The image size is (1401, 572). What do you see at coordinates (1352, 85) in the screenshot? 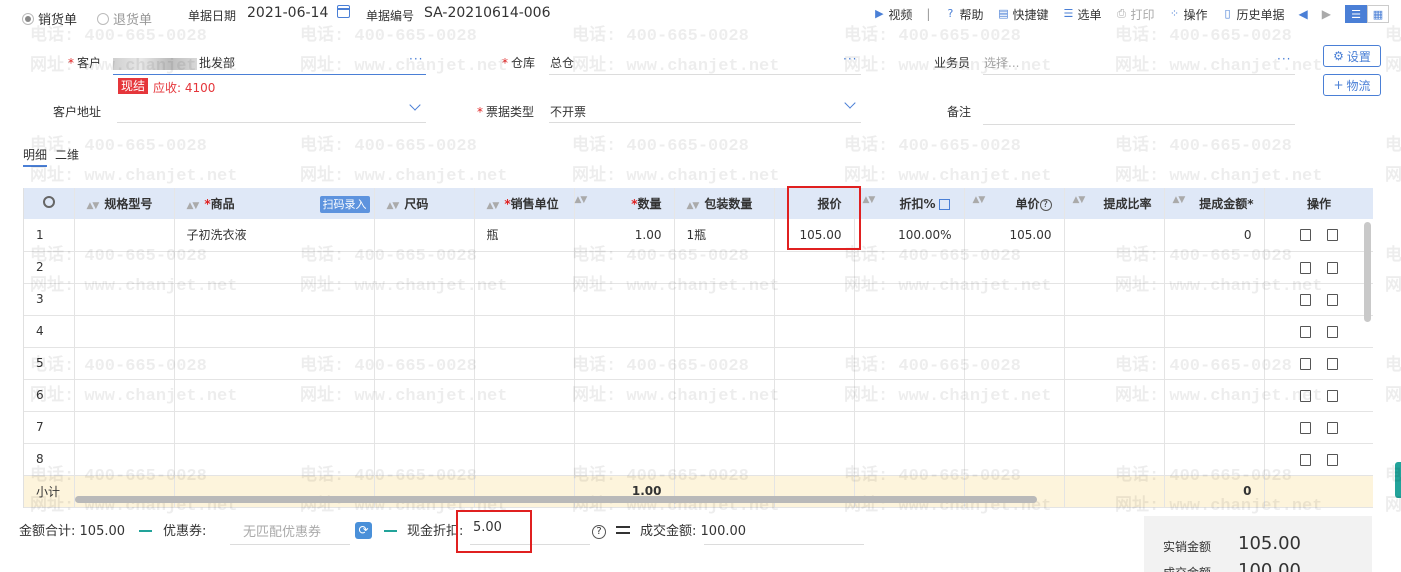
I see `logistics-button: + 物流` at bounding box center [1352, 85].